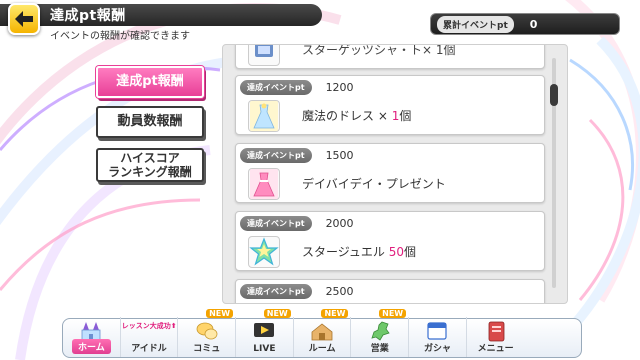 This screenshot has height=360, width=640. I want to click on nav-menu: メニュー, so click(496, 337).